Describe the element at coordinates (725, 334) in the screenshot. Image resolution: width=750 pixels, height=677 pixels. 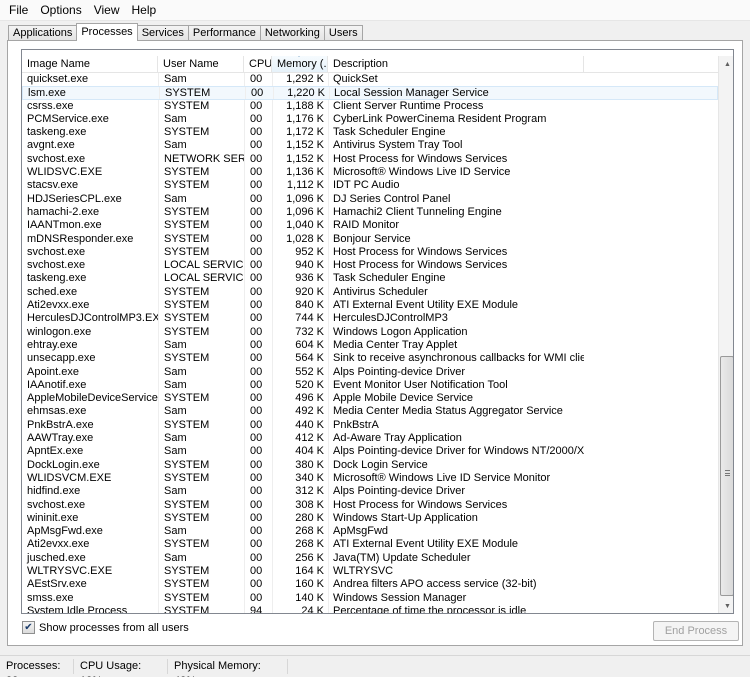
I see `vertical-scrollbar: ▲ ▼` at that location.